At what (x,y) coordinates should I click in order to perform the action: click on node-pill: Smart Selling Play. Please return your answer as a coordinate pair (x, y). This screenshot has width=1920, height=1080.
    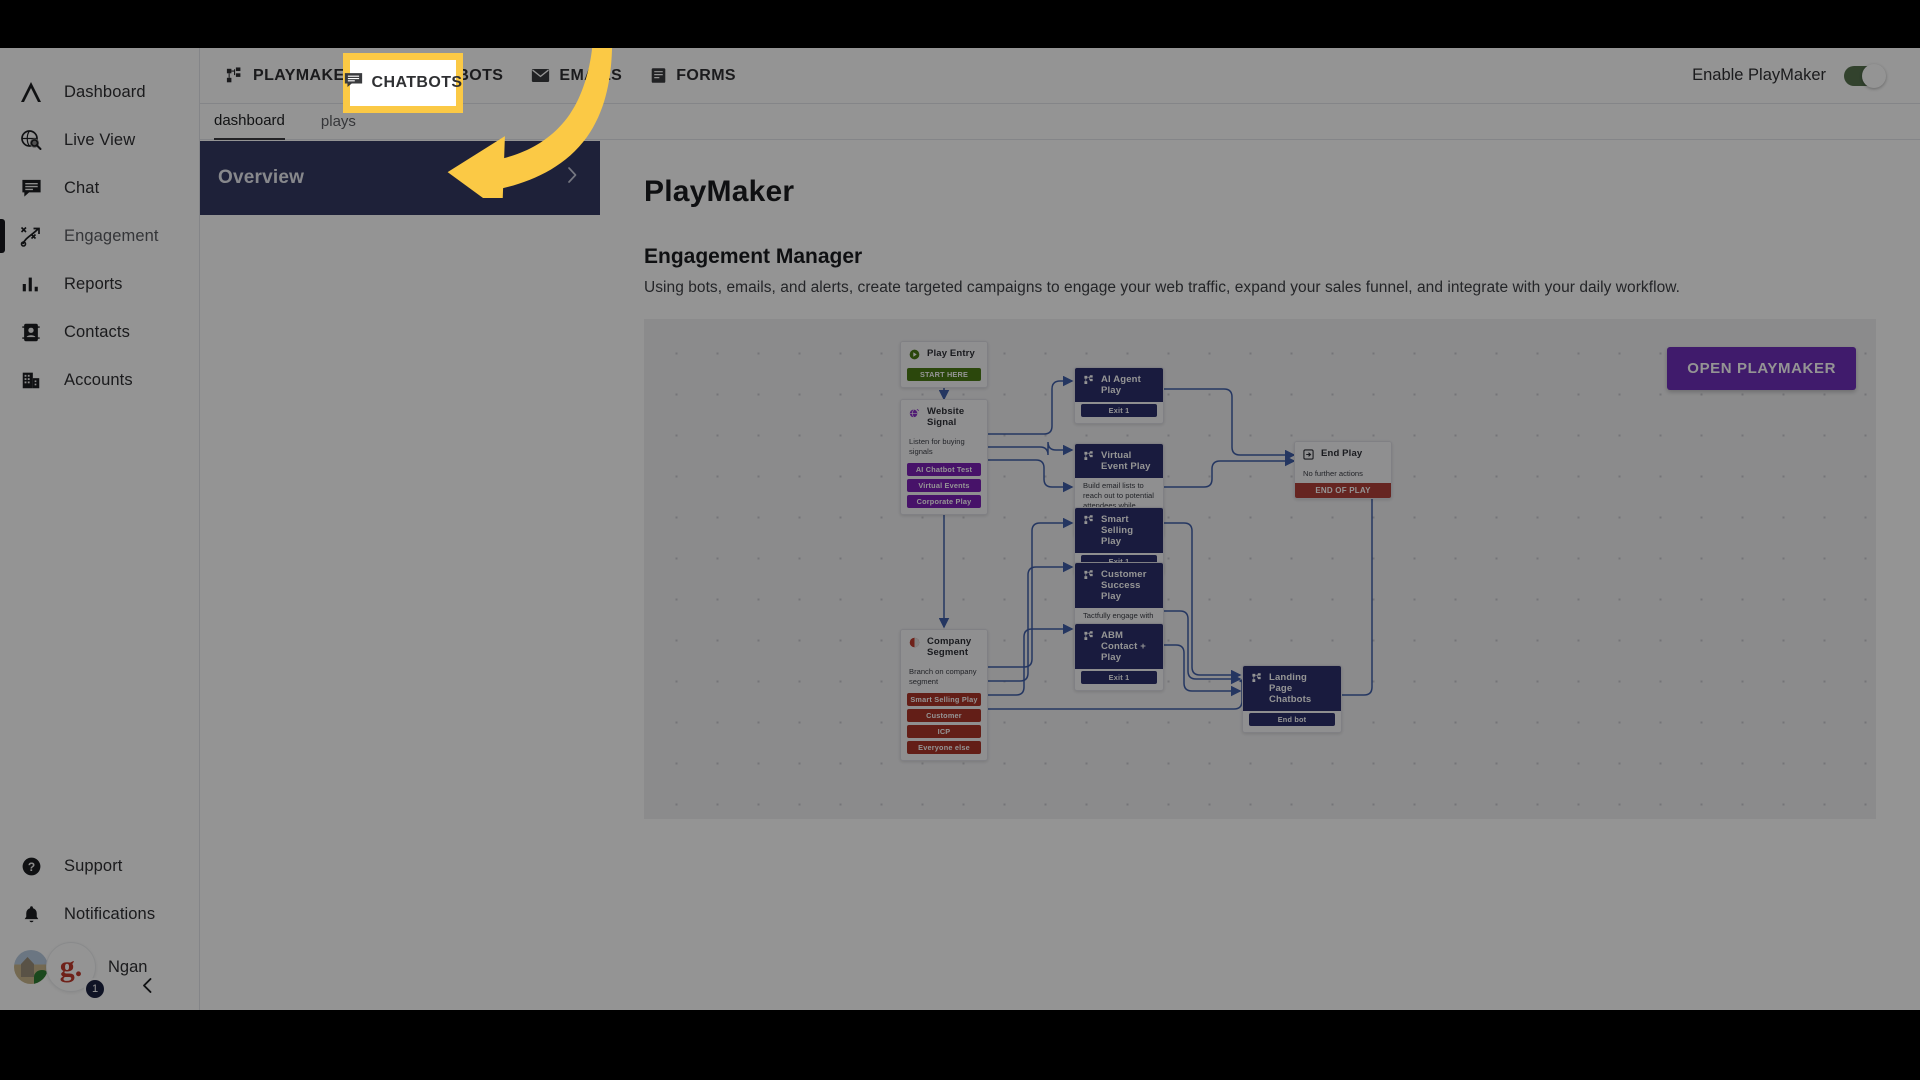
    Looking at the image, I should click on (944, 700).